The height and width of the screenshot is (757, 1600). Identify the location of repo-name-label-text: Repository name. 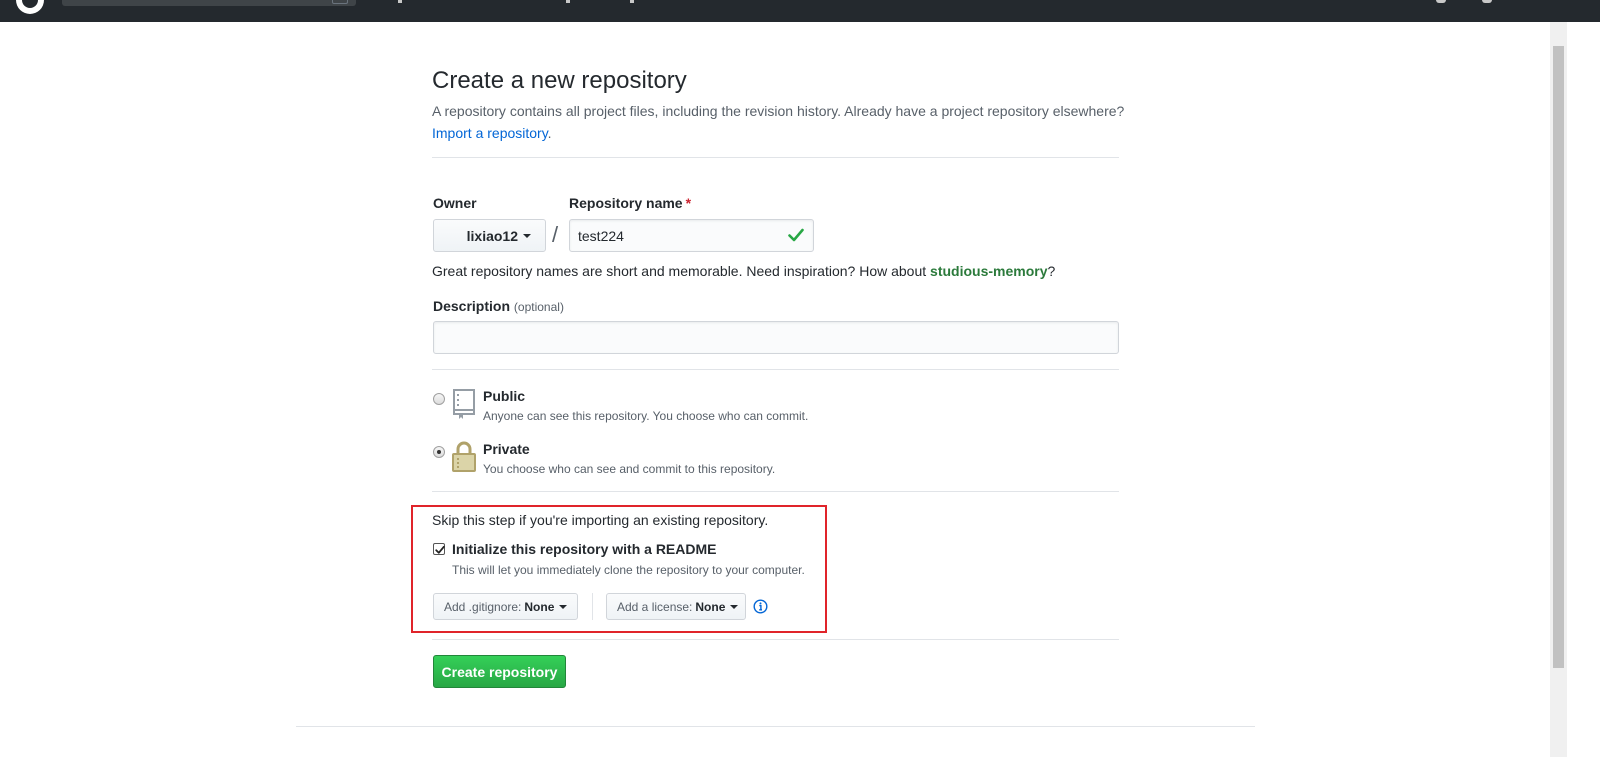
(626, 203).